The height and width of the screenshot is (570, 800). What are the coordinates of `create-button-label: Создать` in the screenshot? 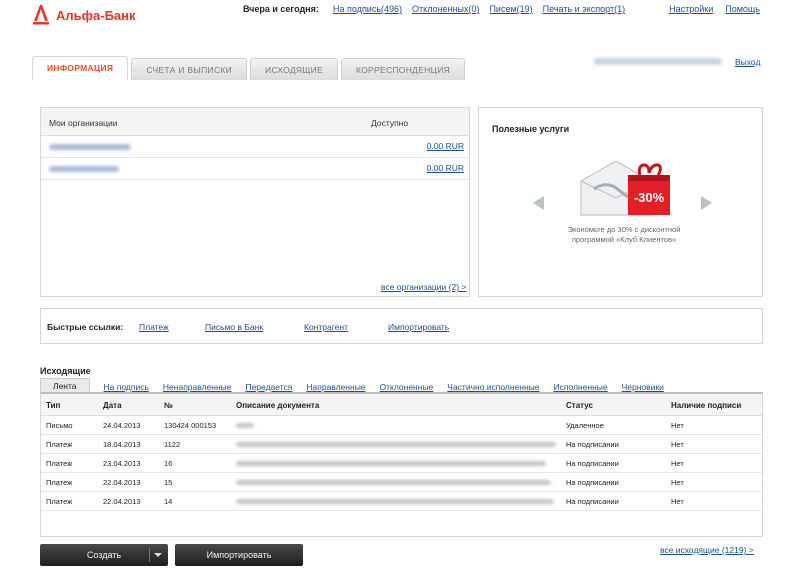 It's located at (104, 555).